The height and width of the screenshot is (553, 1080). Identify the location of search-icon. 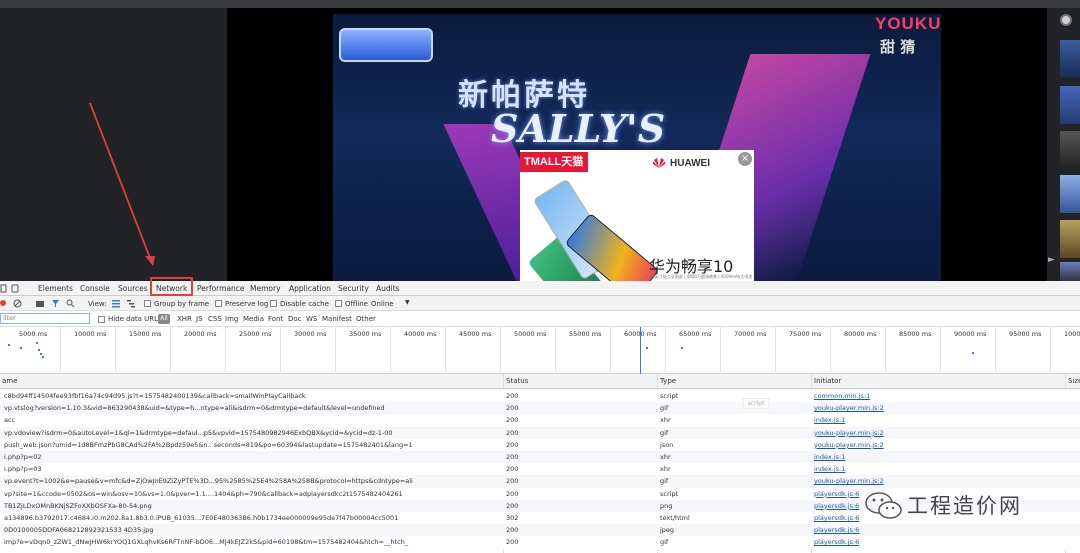
(70, 303).